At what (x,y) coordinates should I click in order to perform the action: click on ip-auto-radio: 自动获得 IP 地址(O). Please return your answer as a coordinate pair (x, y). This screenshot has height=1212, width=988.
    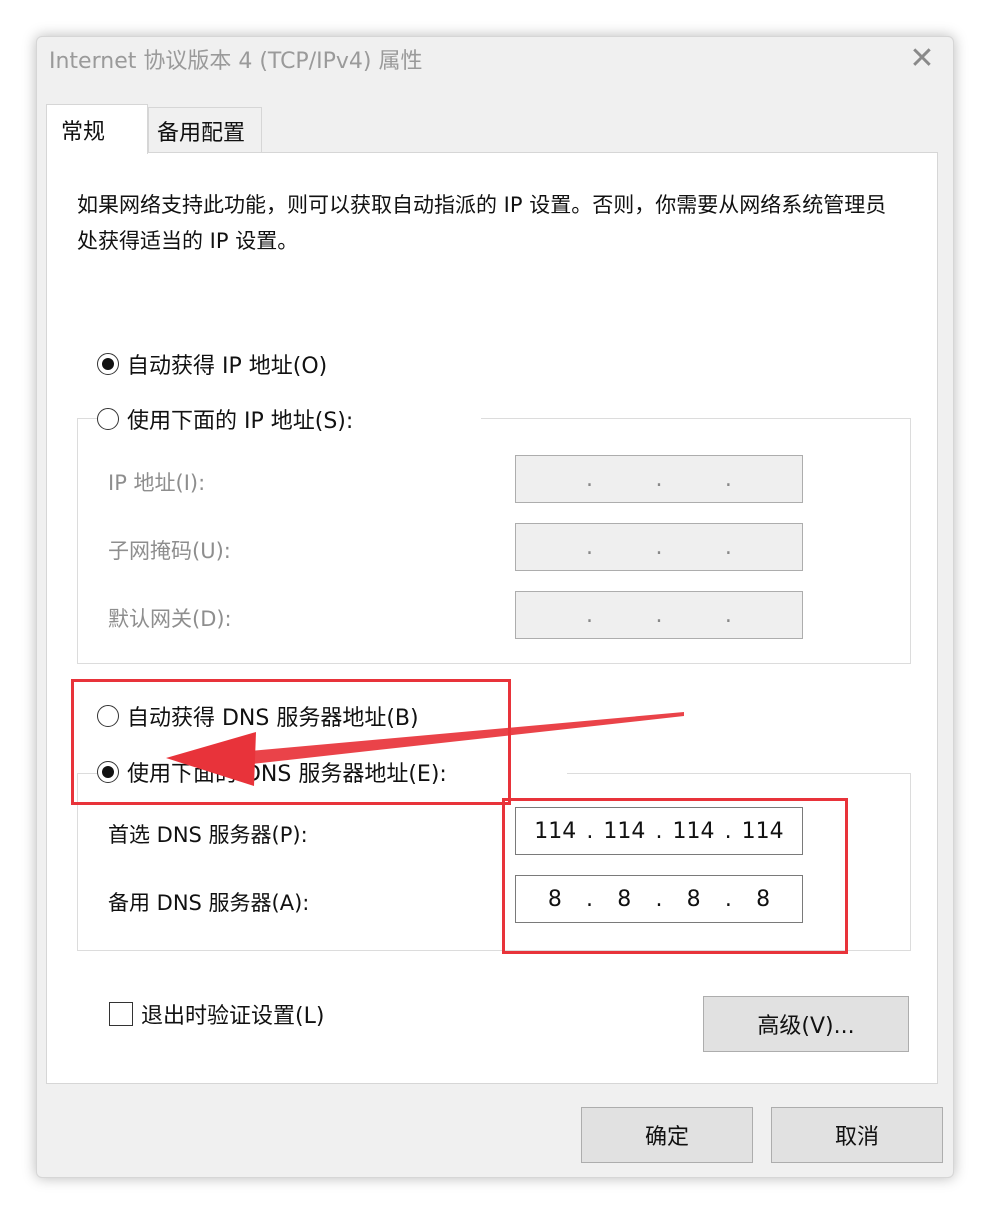
    Looking at the image, I should click on (212, 364).